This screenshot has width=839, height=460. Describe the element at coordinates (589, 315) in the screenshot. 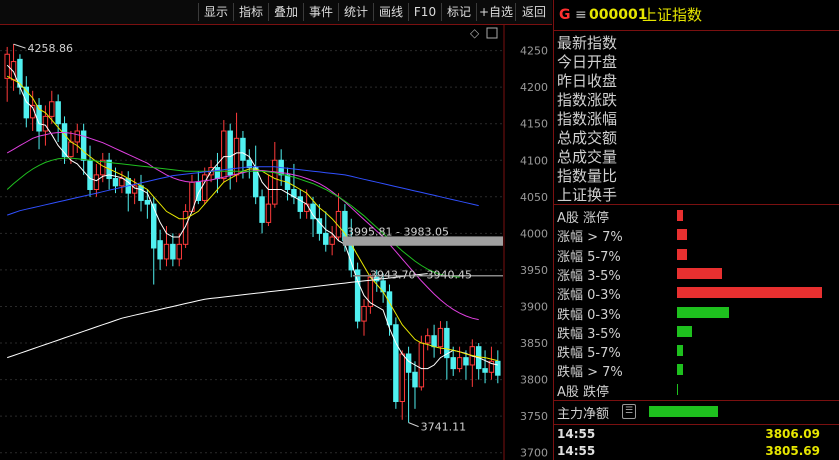

I see `distribution-label: 跌幅 0-3%` at that location.